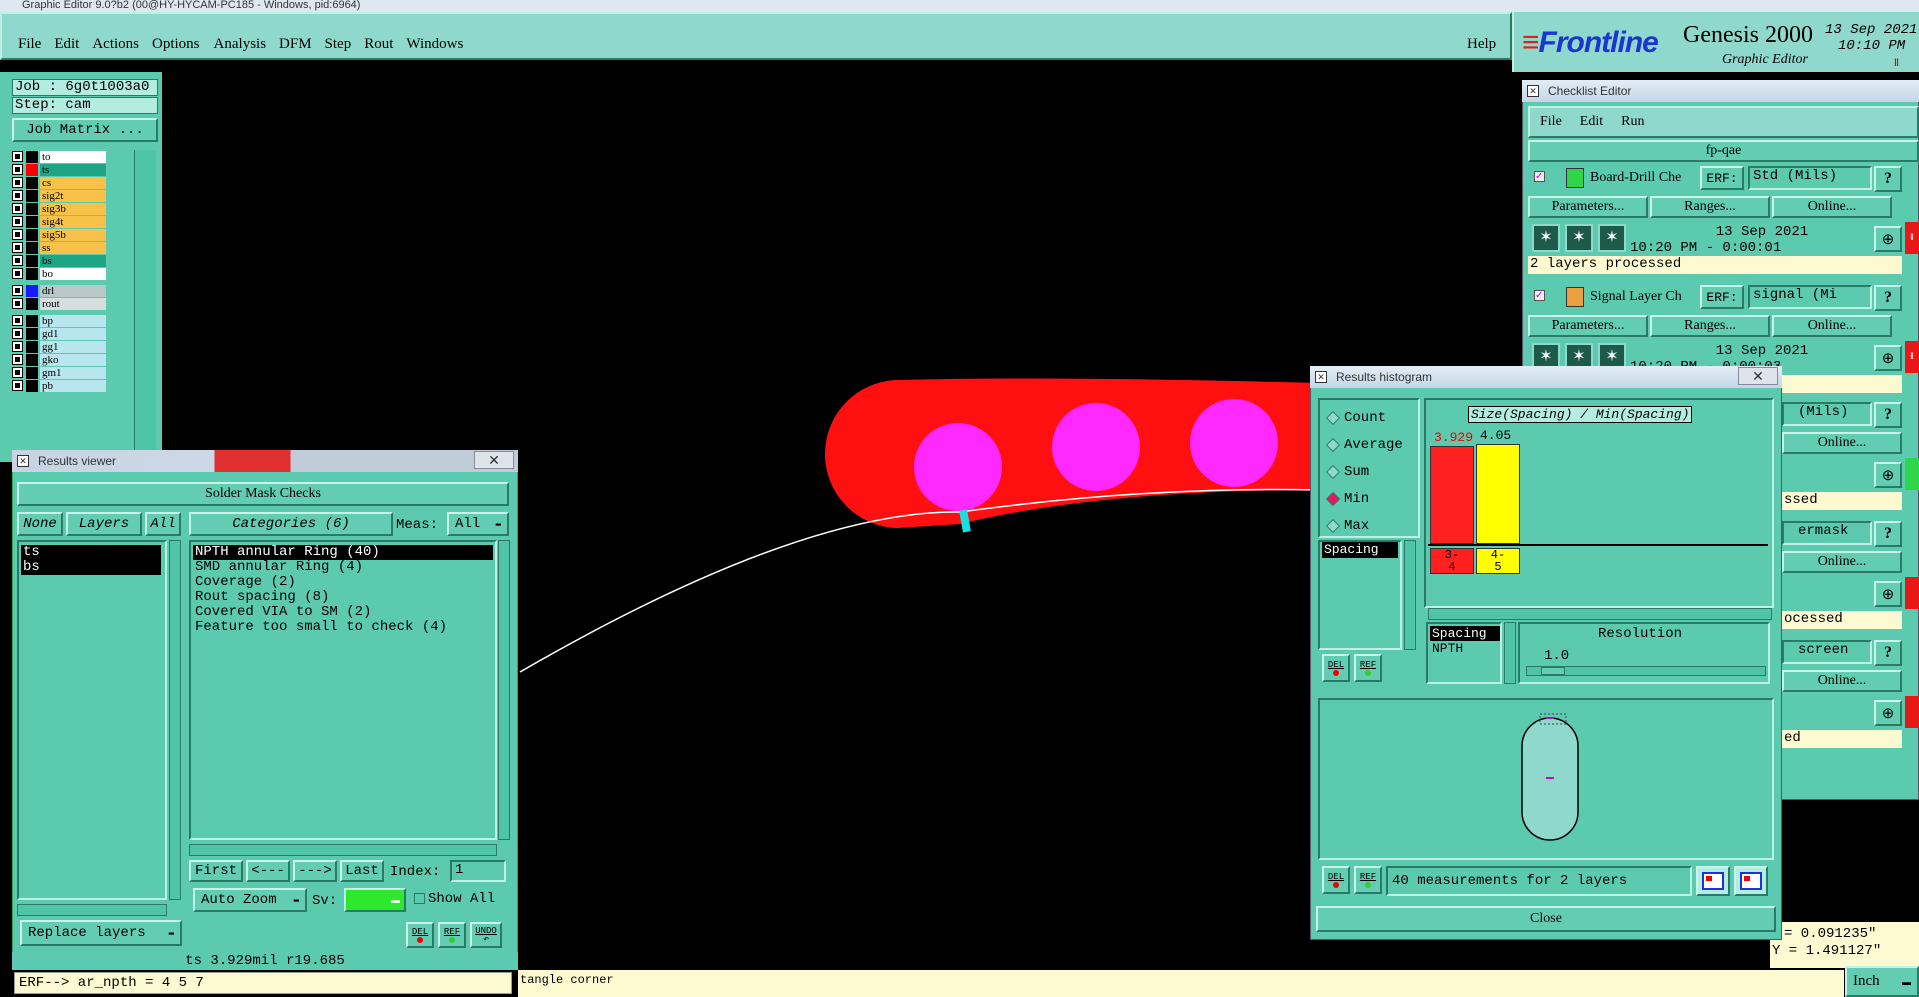  What do you see at coordinates (343, 627) in the screenshot?
I see `category-item: Feature too small to check (4)` at bounding box center [343, 627].